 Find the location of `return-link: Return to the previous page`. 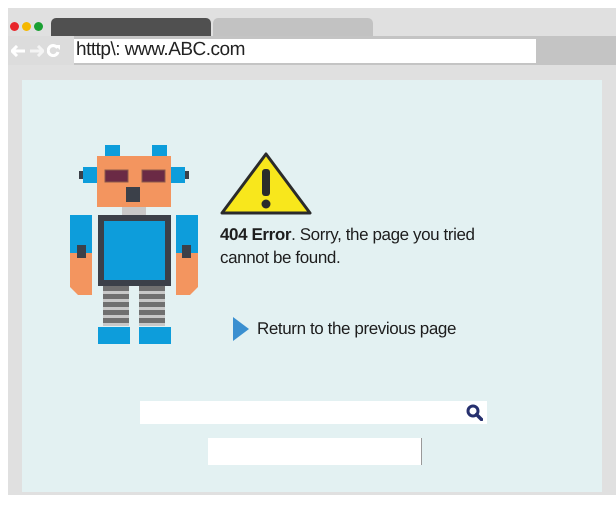

return-link: Return to the previous page is located at coordinates (356, 329).